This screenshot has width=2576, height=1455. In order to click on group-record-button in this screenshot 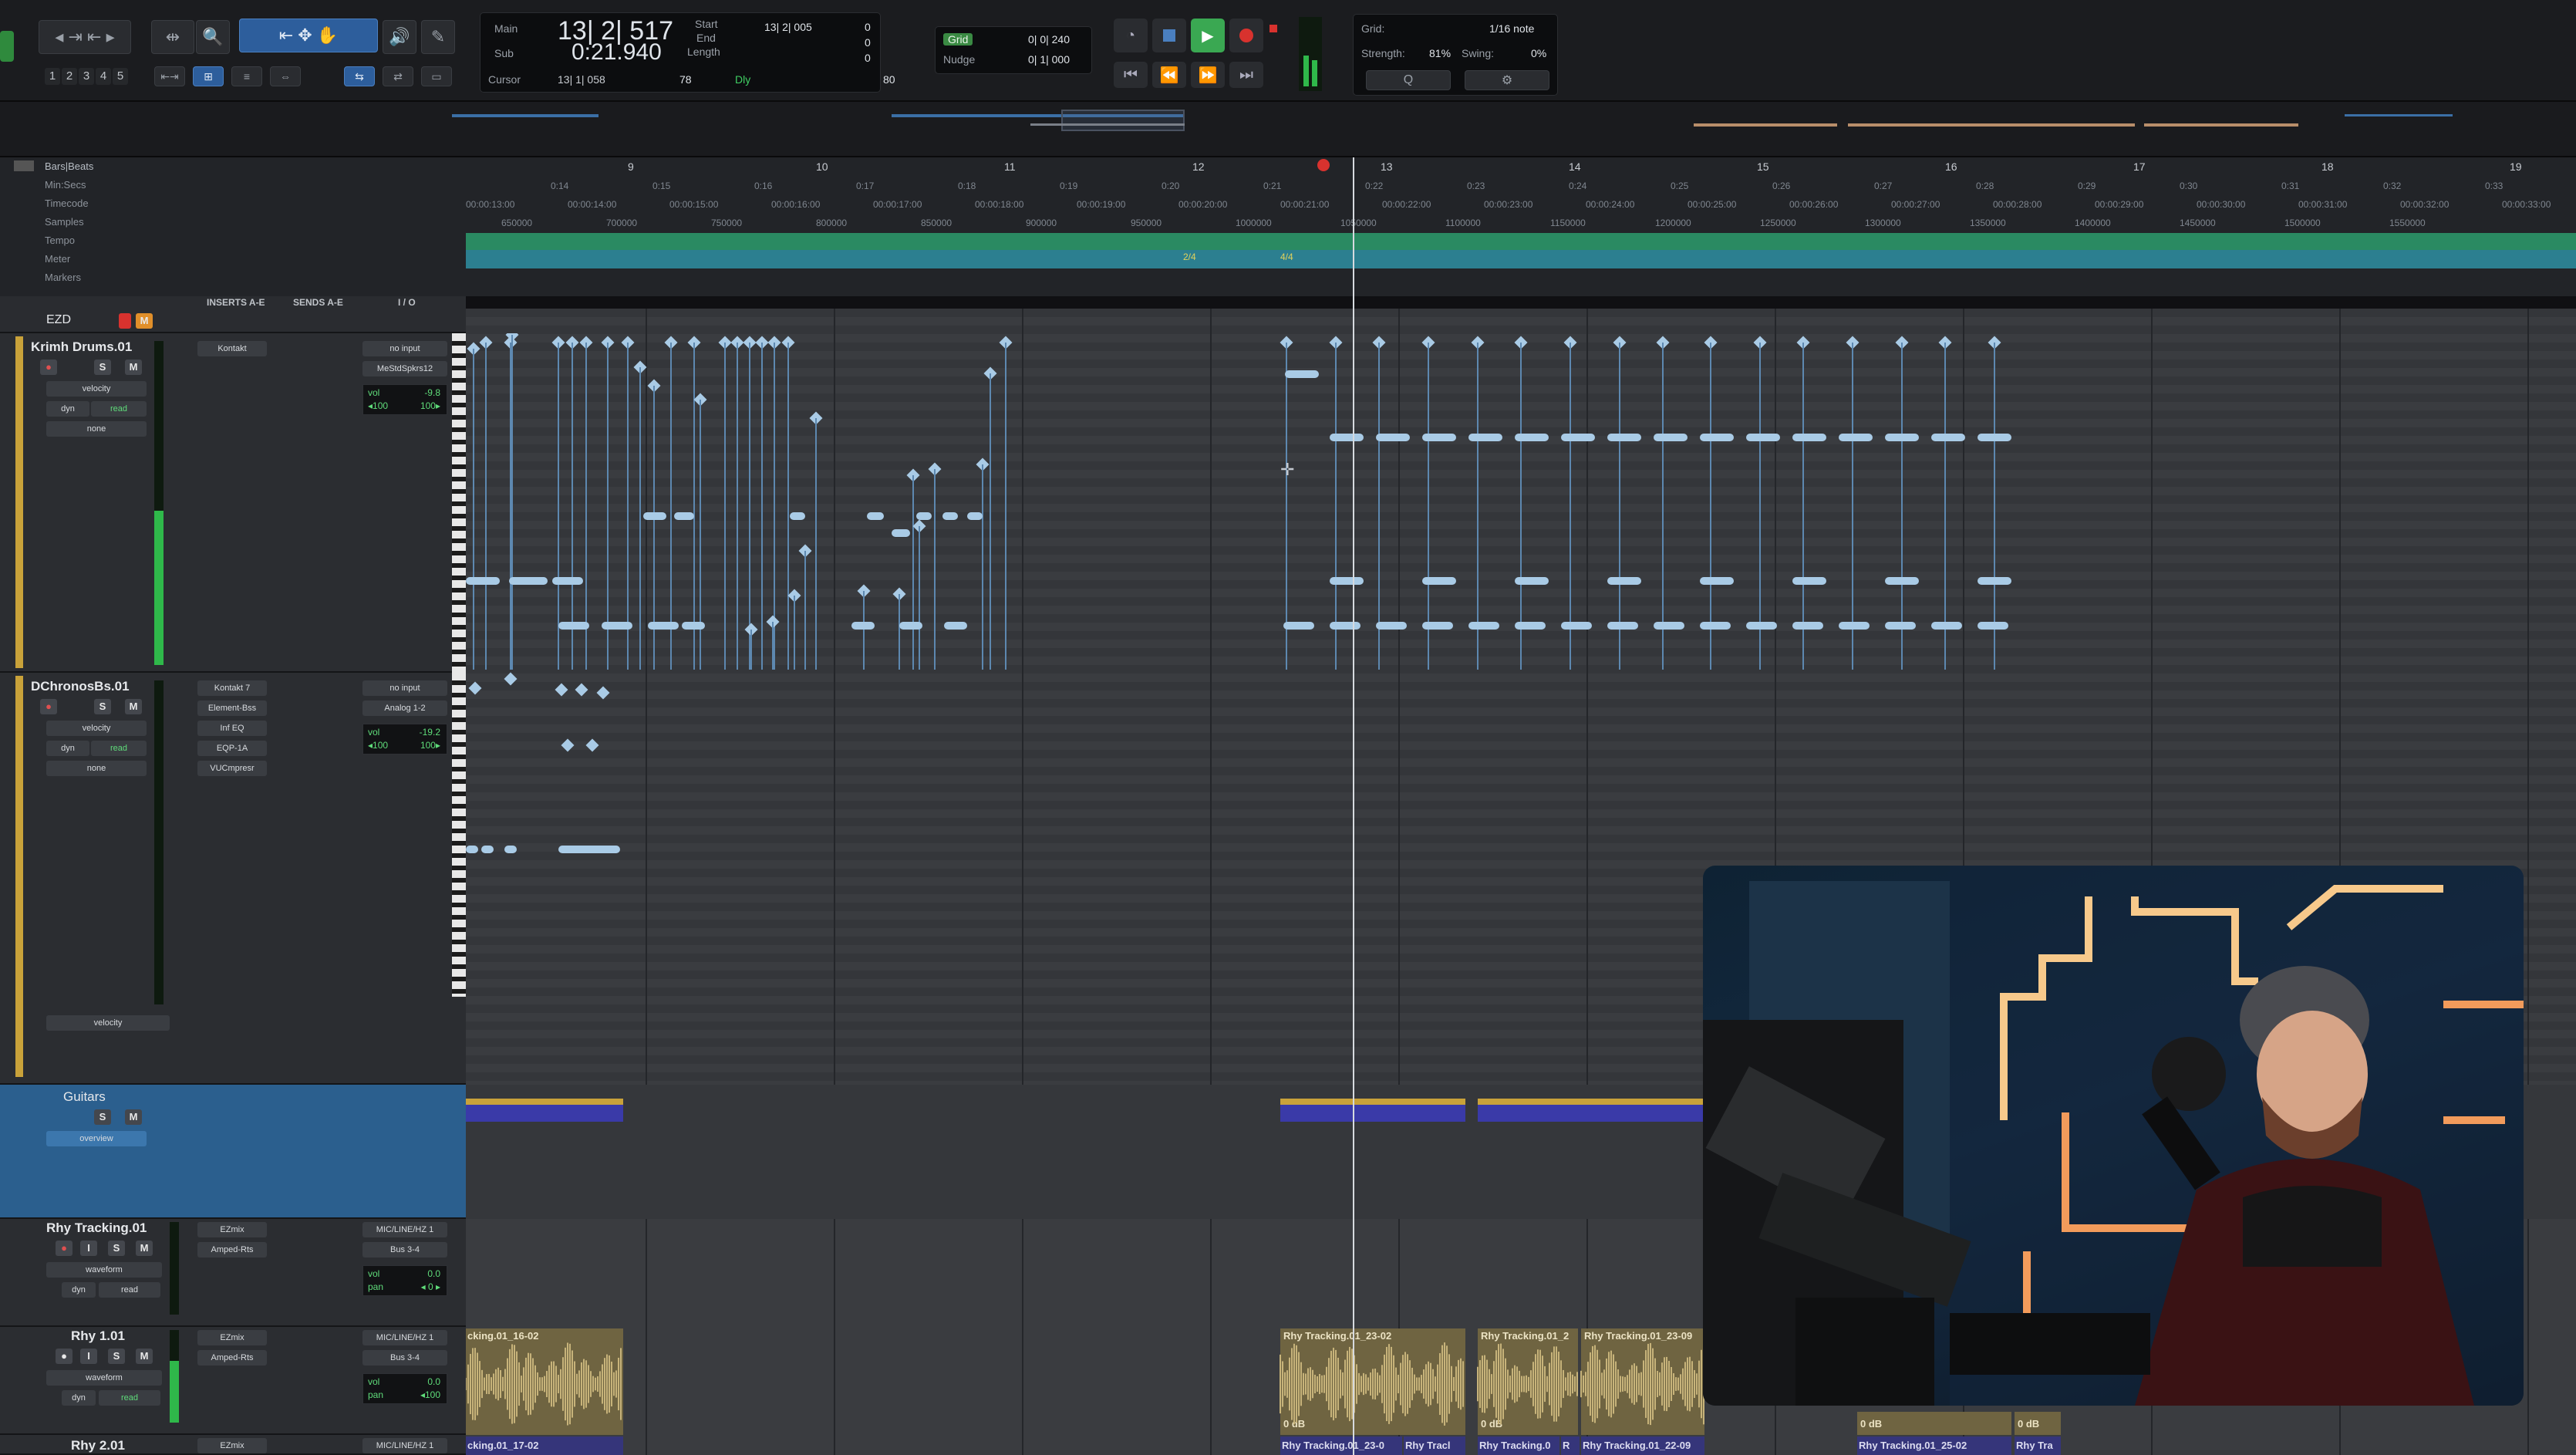, I will do `click(125, 321)`.